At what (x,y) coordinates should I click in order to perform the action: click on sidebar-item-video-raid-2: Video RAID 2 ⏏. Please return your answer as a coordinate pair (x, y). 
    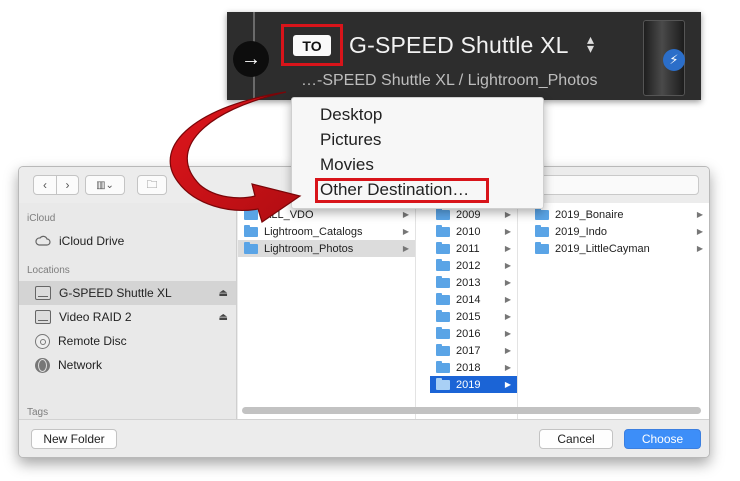
    Looking at the image, I should click on (127, 317).